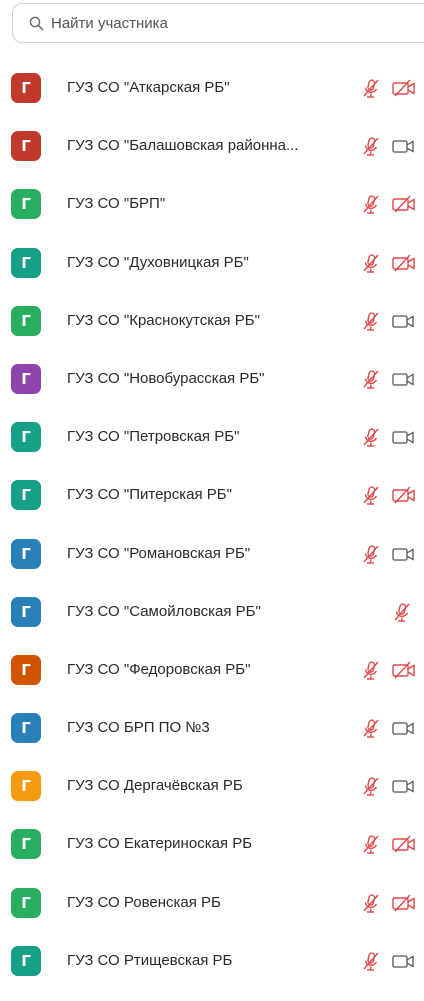  I want to click on participant-row: Г ГУЗ СО "БРП", so click(212, 205).